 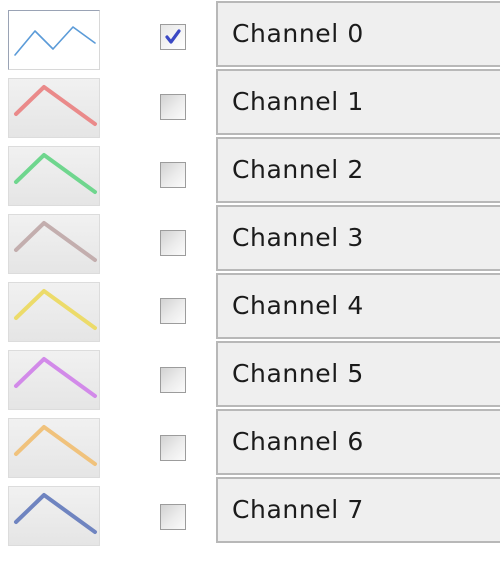 I want to click on channel-5-color-swatch, so click(x=54, y=380).